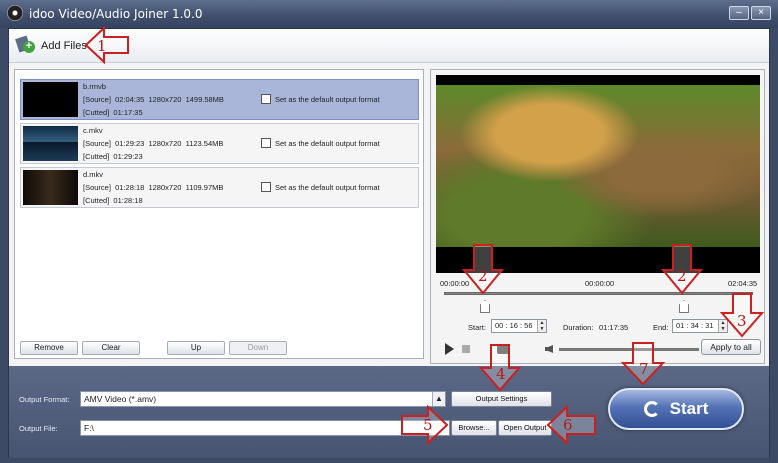  Describe the element at coordinates (15, 13) in the screenshot. I see `film-reel-icon` at that location.